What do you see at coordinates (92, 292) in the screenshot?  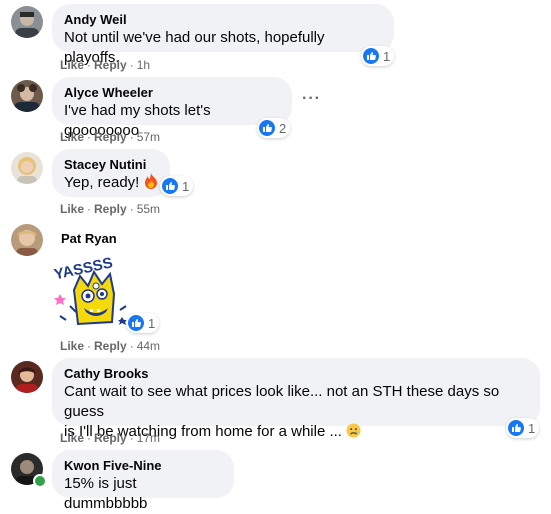 I see `sticker-image: YASSSS` at bounding box center [92, 292].